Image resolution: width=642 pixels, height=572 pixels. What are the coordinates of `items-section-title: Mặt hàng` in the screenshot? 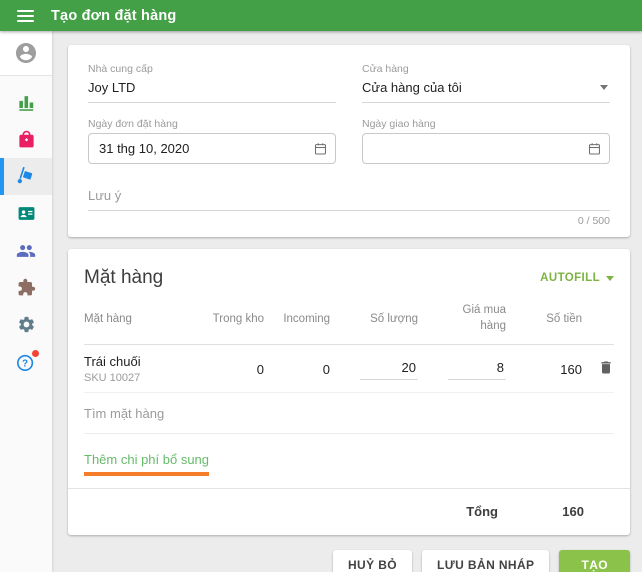 It's located at (124, 277).